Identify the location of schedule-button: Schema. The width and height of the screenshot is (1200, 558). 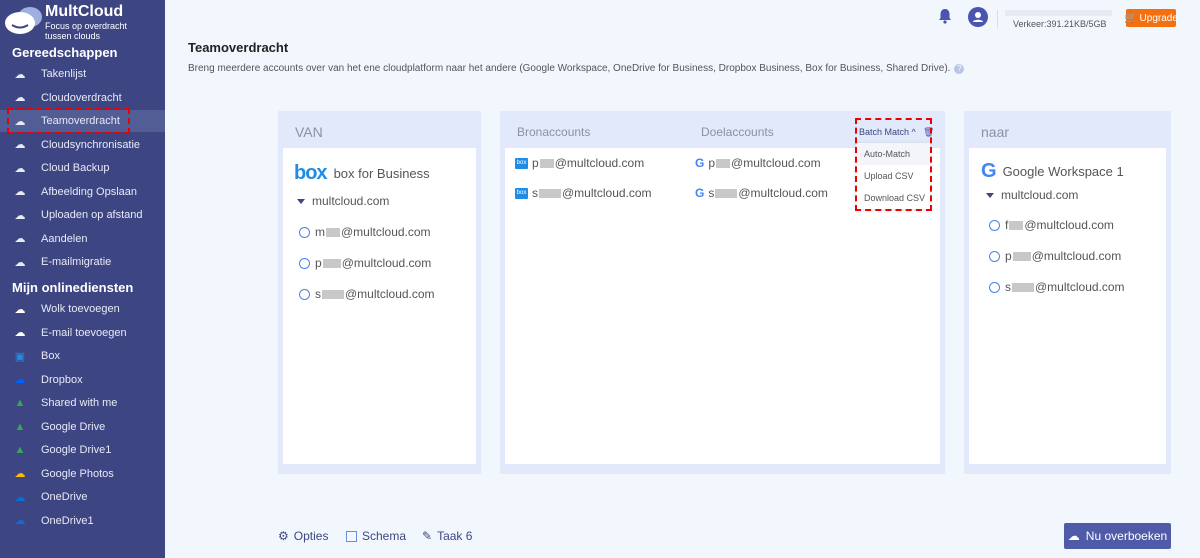
(376, 536).